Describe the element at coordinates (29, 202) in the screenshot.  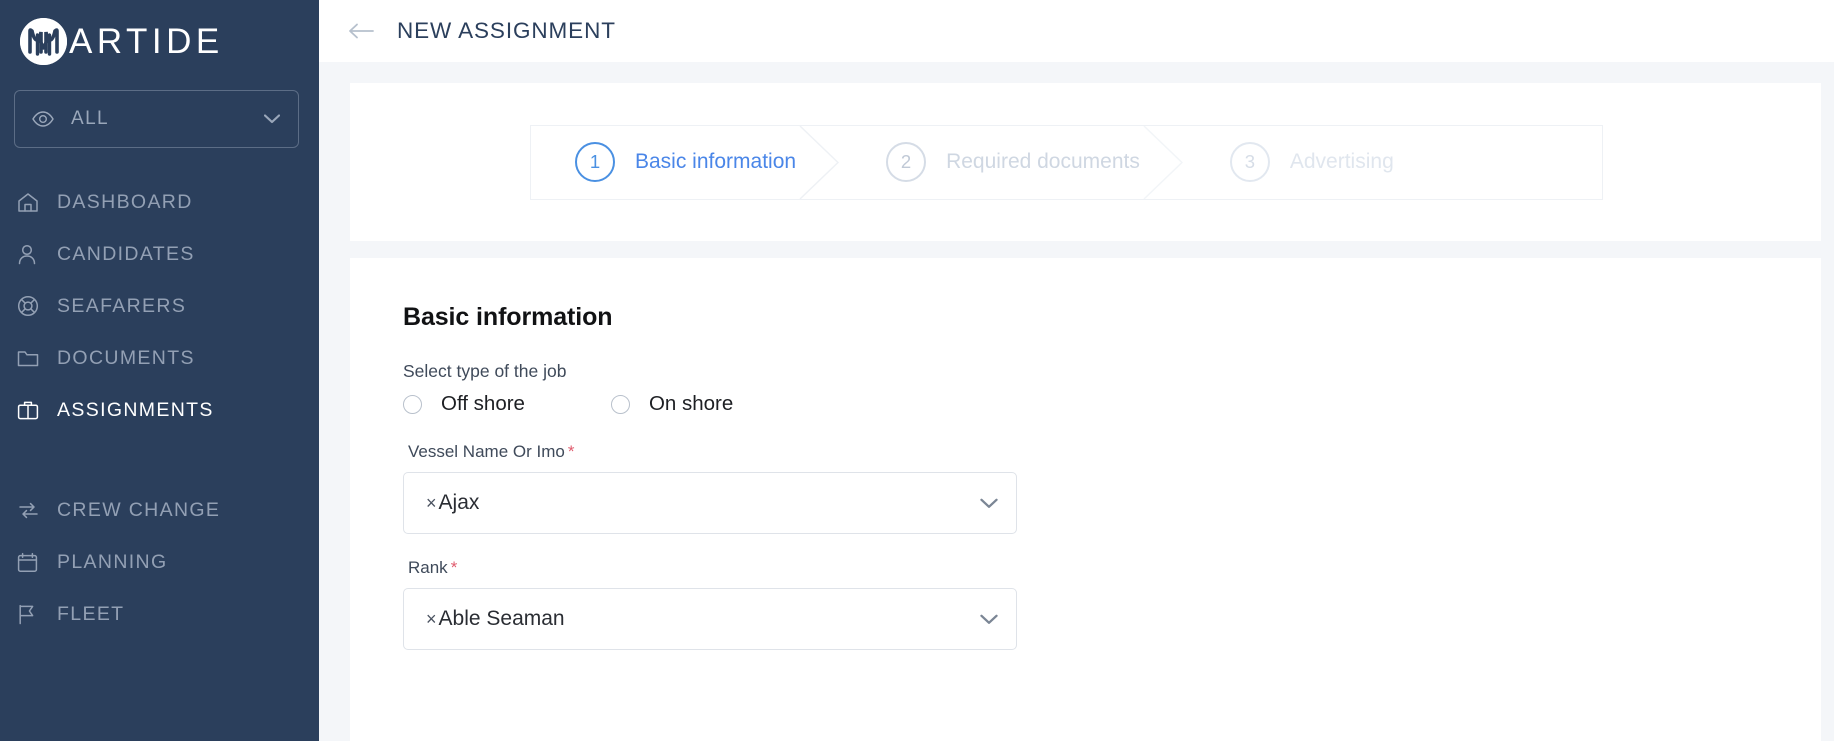
I see `home-icon` at that location.